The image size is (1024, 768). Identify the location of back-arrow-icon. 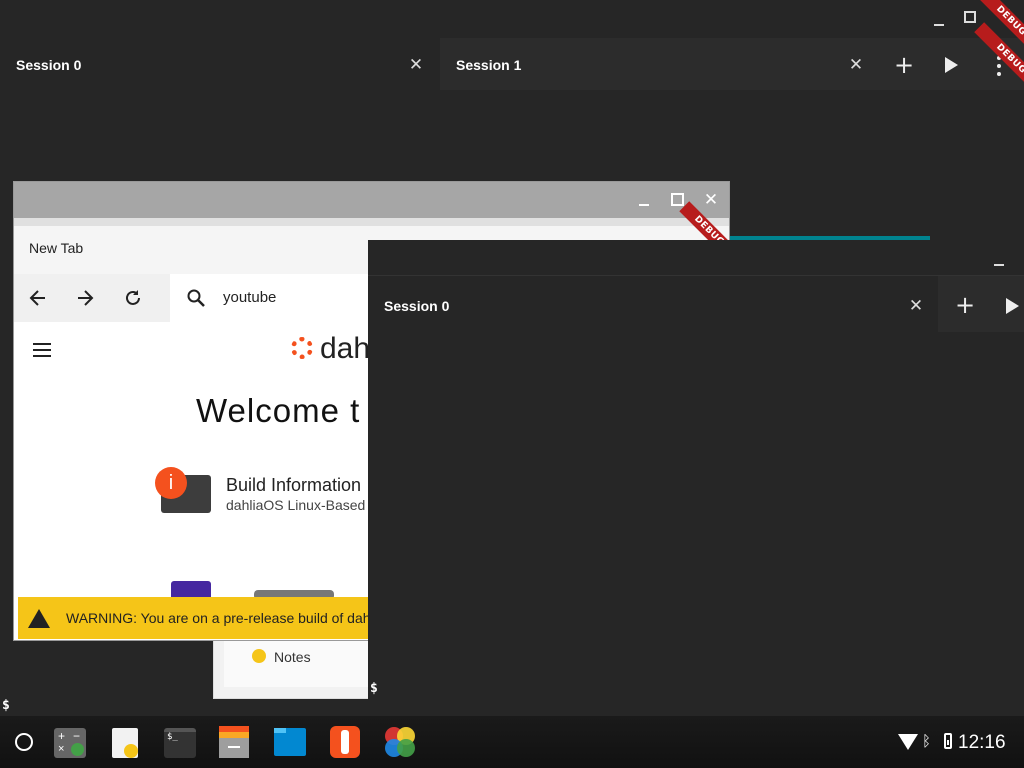
(38, 298).